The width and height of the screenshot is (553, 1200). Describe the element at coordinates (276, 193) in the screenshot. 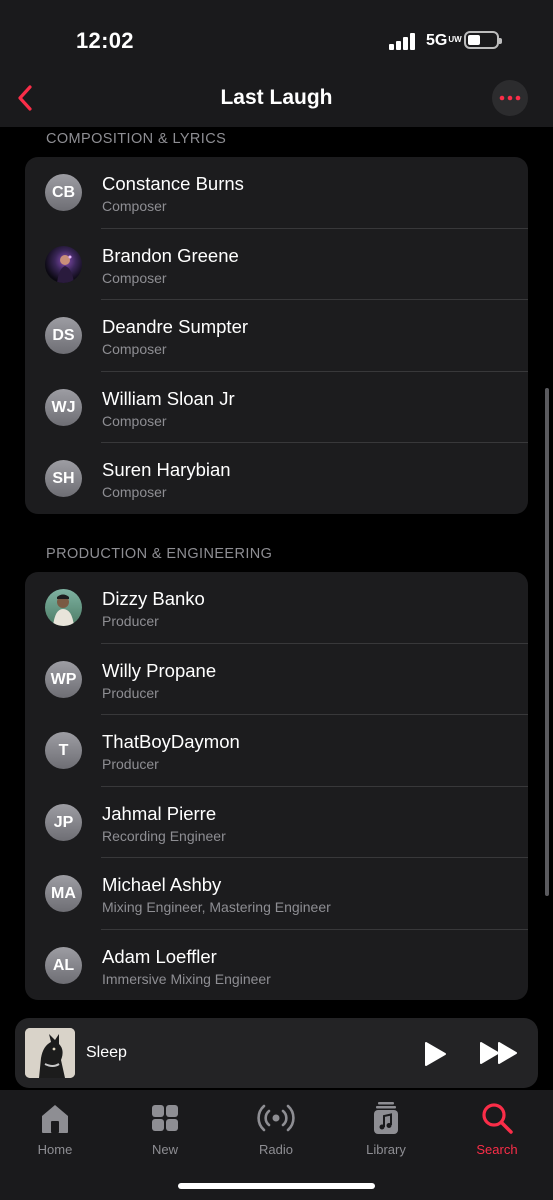

I see `list-item: CB Constance Burns Composer` at that location.